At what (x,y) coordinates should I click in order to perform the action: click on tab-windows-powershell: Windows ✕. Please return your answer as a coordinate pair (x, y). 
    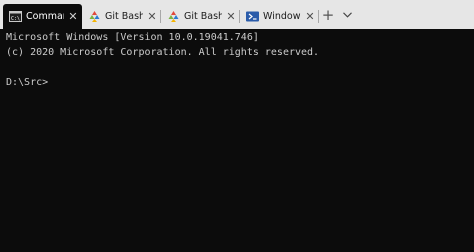
    Looking at the image, I should click on (279, 16).